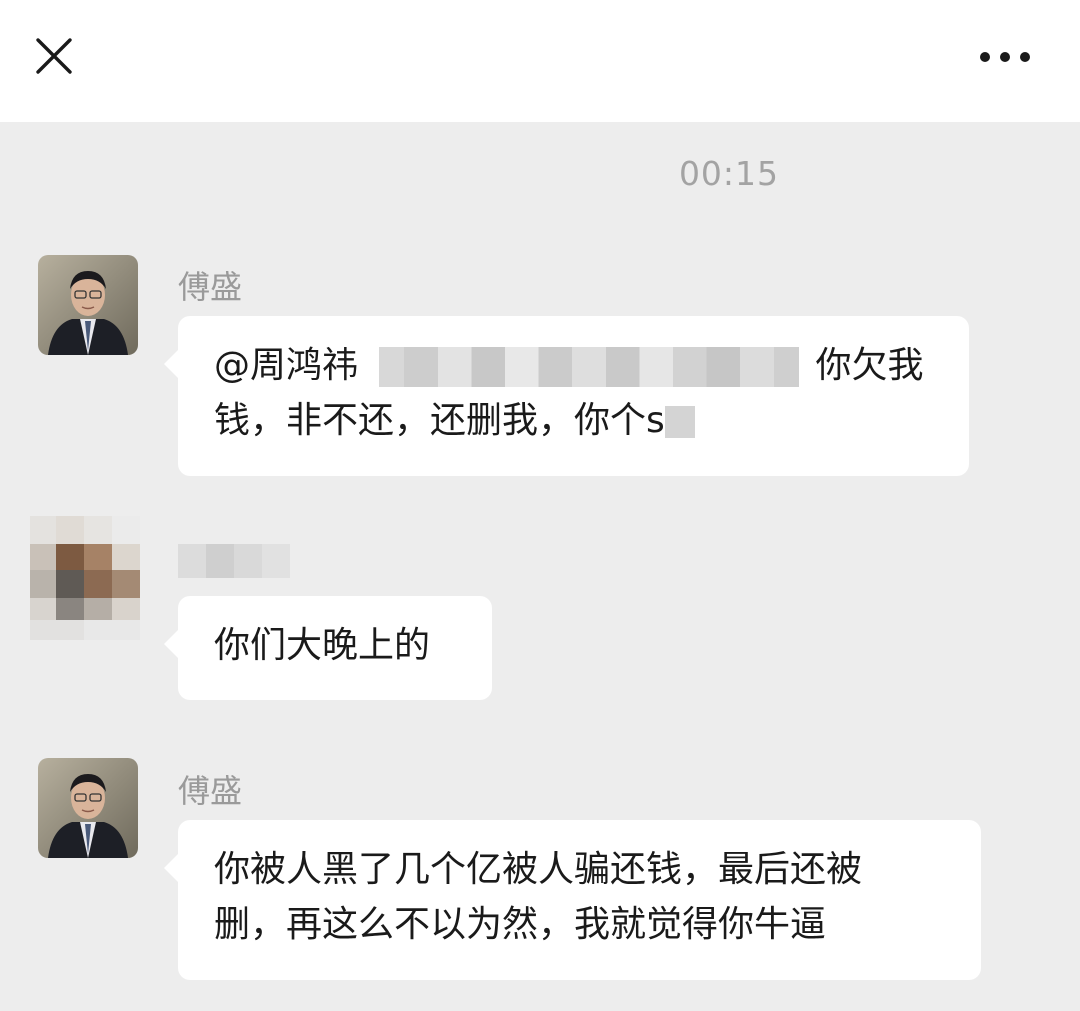 This screenshot has height=1011, width=1080. What do you see at coordinates (869, 365) in the screenshot?
I see `message-text: 你欠我` at bounding box center [869, 365].